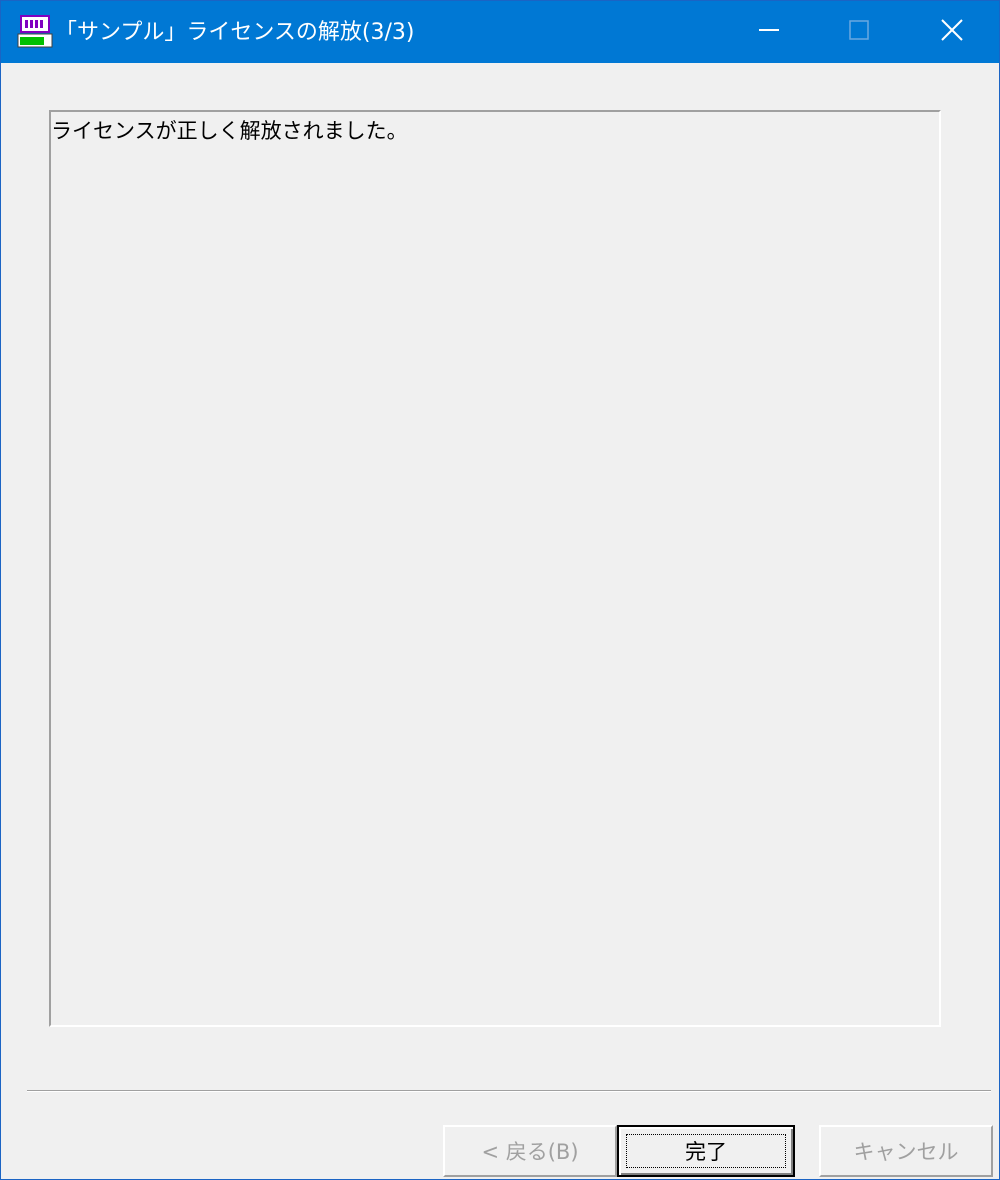  I want to click on minimize-button, so click(769, 32).